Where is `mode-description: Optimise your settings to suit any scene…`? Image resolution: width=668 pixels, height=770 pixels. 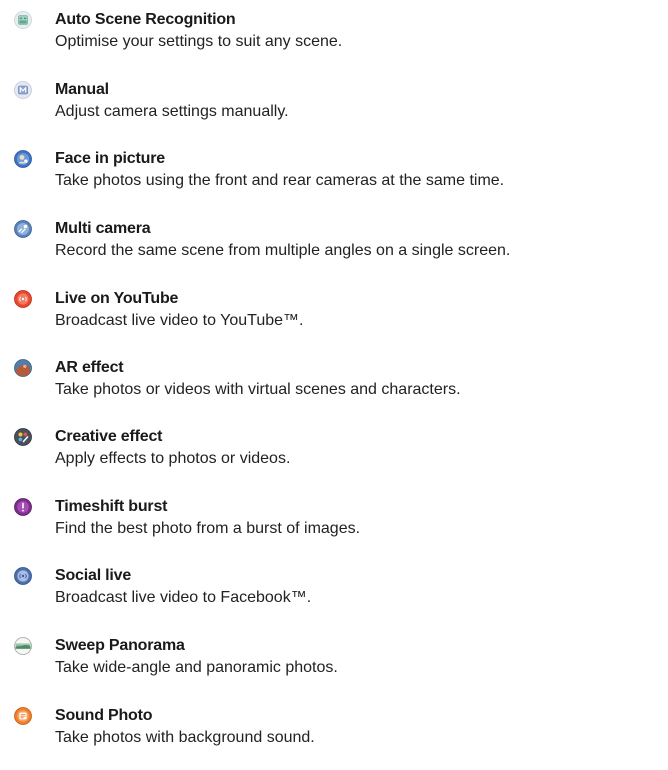
mode-description: Optimise your settings to suit any scene… is located at coordinates (199, 41).